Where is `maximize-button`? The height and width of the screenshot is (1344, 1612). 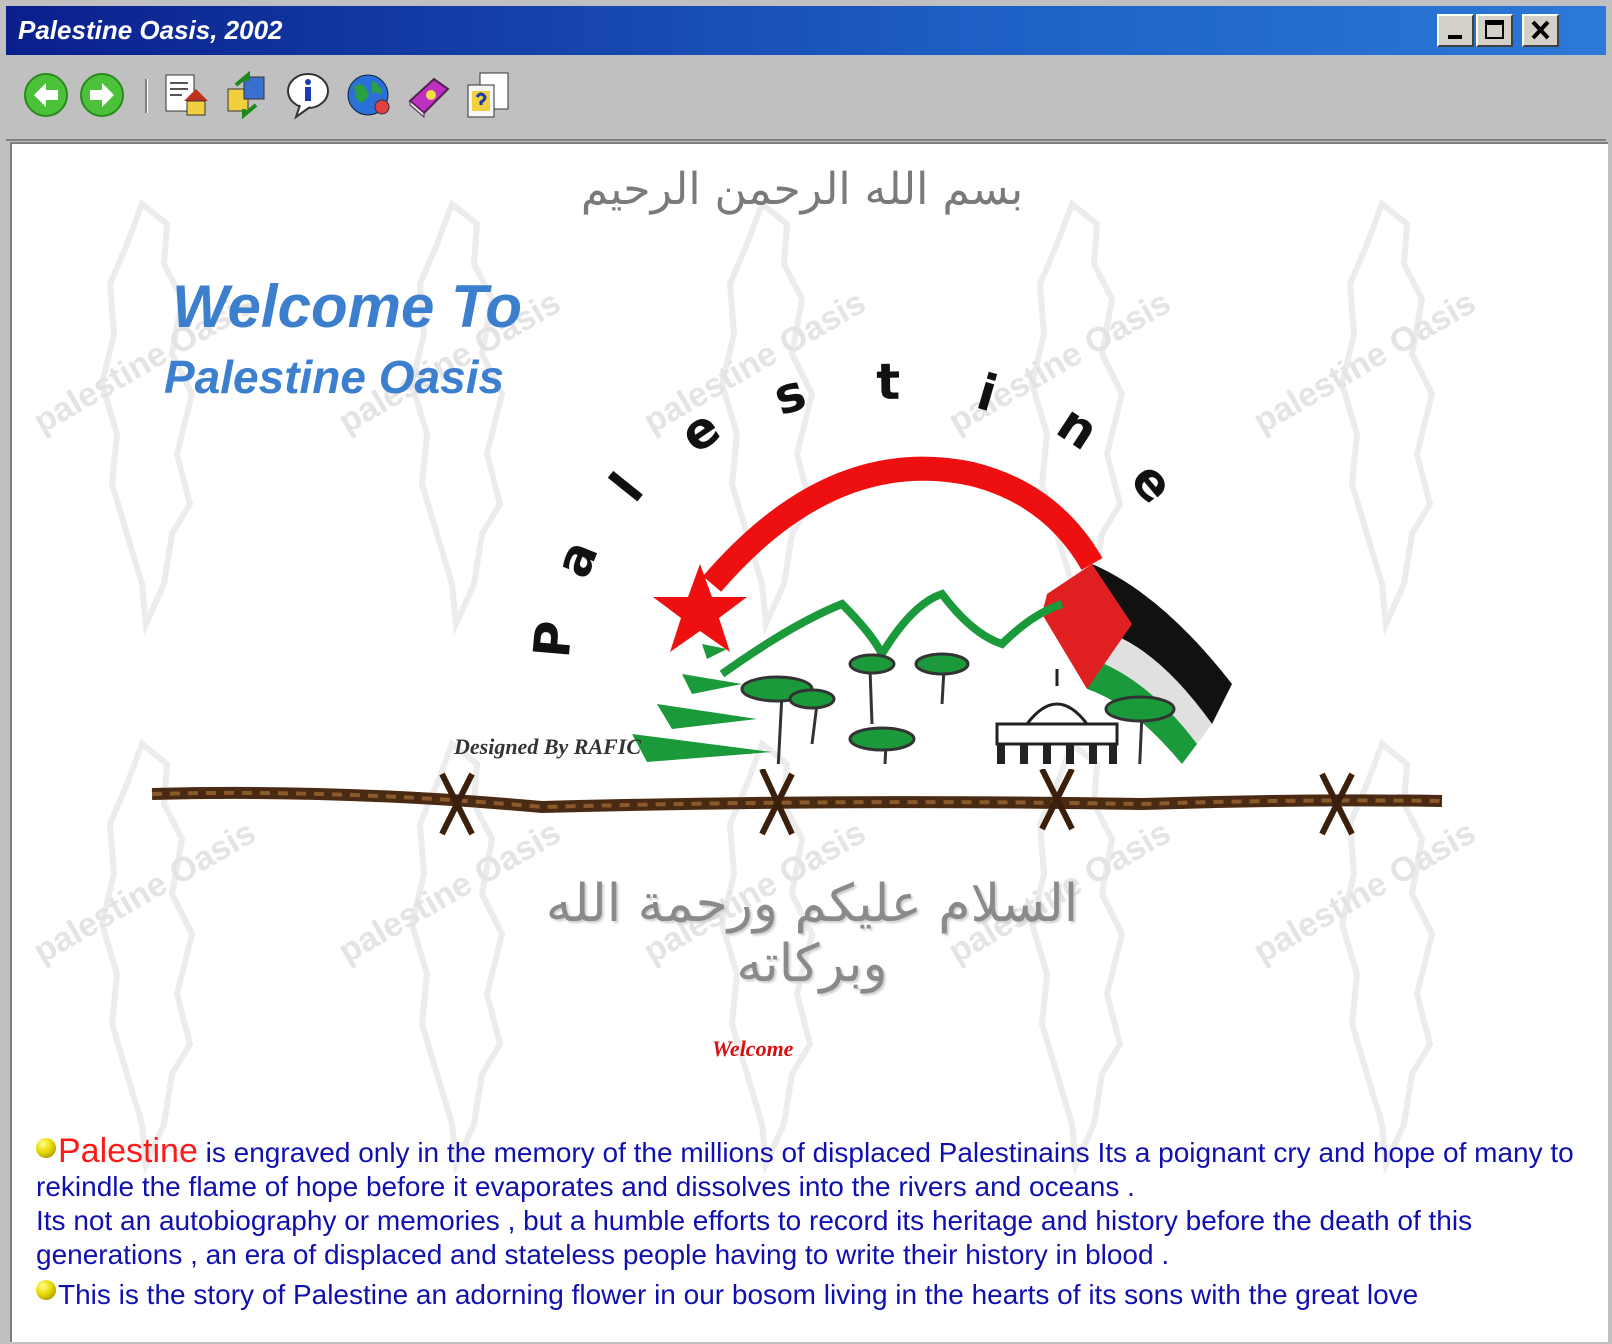
maximize-button is located at coordinates (1494, 30).